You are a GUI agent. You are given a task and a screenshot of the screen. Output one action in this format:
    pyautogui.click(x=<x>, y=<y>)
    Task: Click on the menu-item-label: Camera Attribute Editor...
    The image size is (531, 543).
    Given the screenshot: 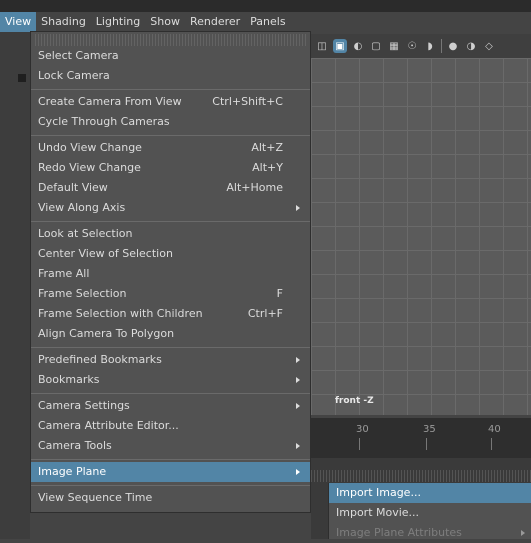 What is the action you would take?
    pyautogui.click(x=108, y=425)
    